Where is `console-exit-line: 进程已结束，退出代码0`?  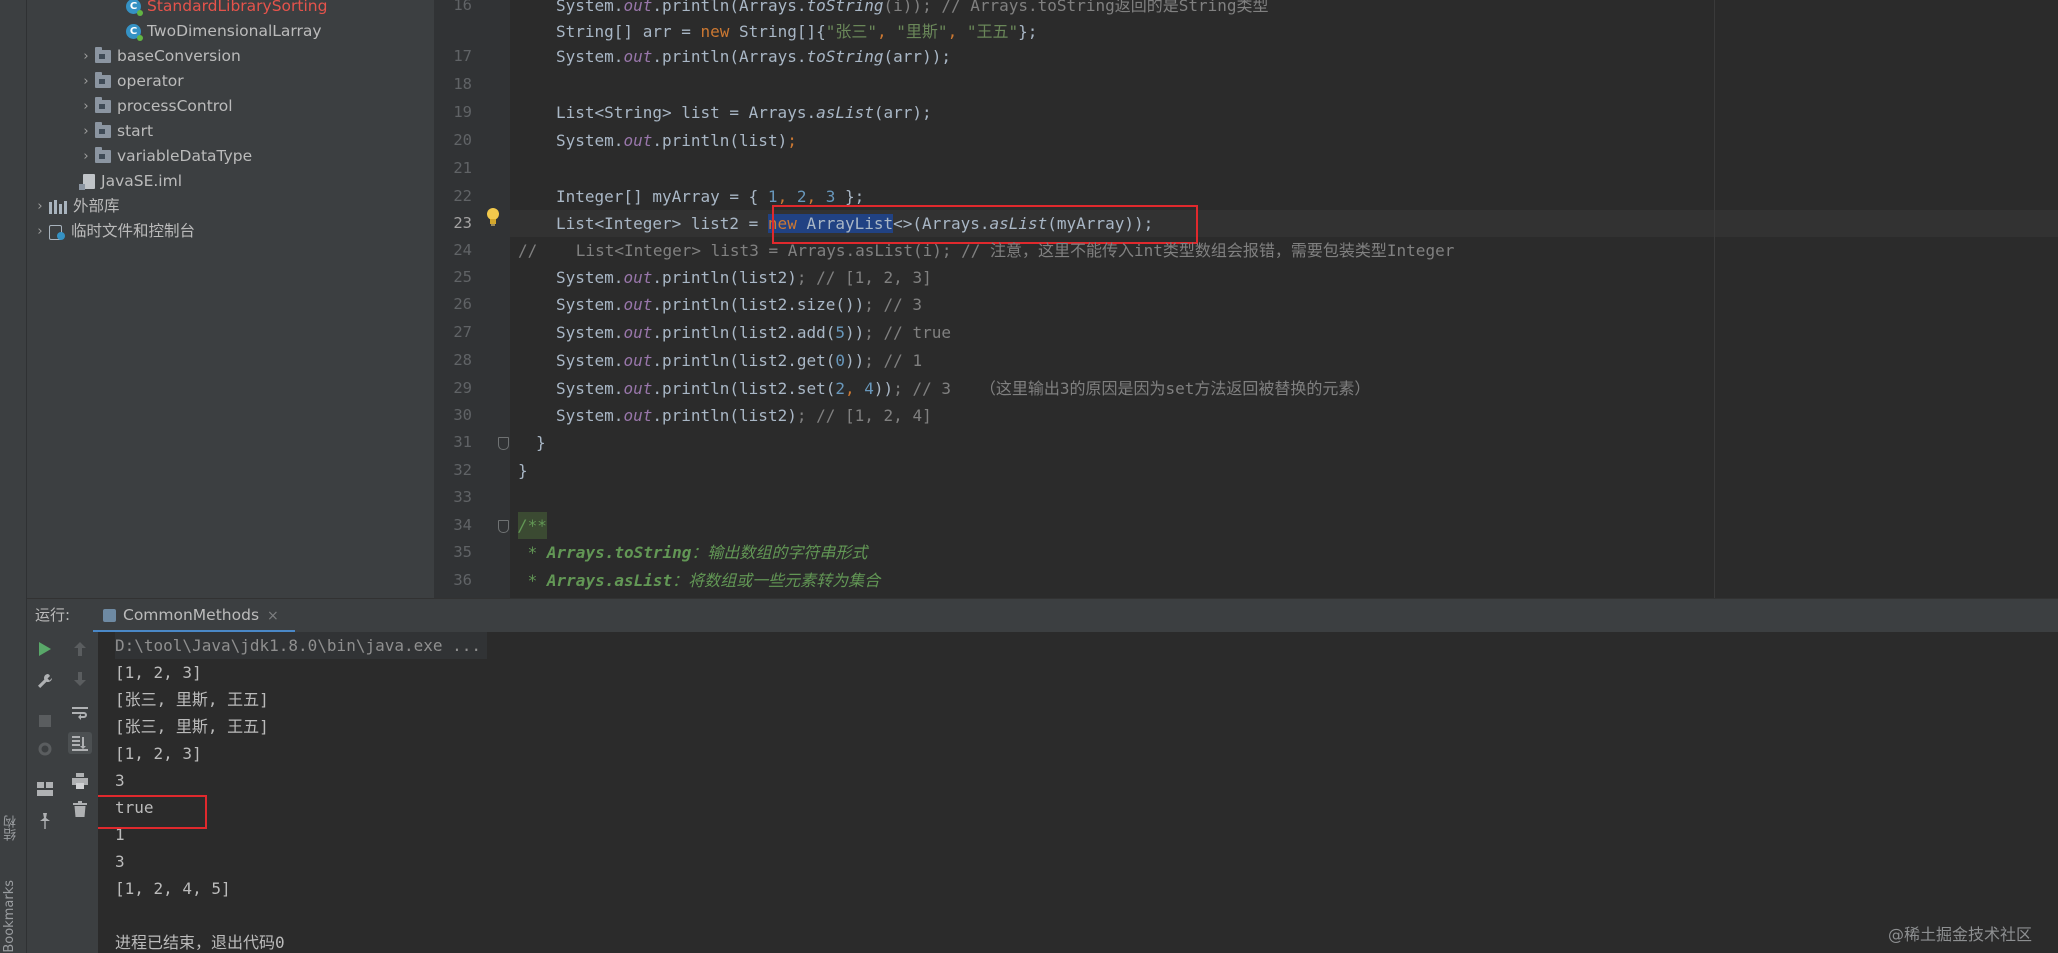
console-exit-line: 进程已结束，退出代码0 is located at coordinates (200, 942).